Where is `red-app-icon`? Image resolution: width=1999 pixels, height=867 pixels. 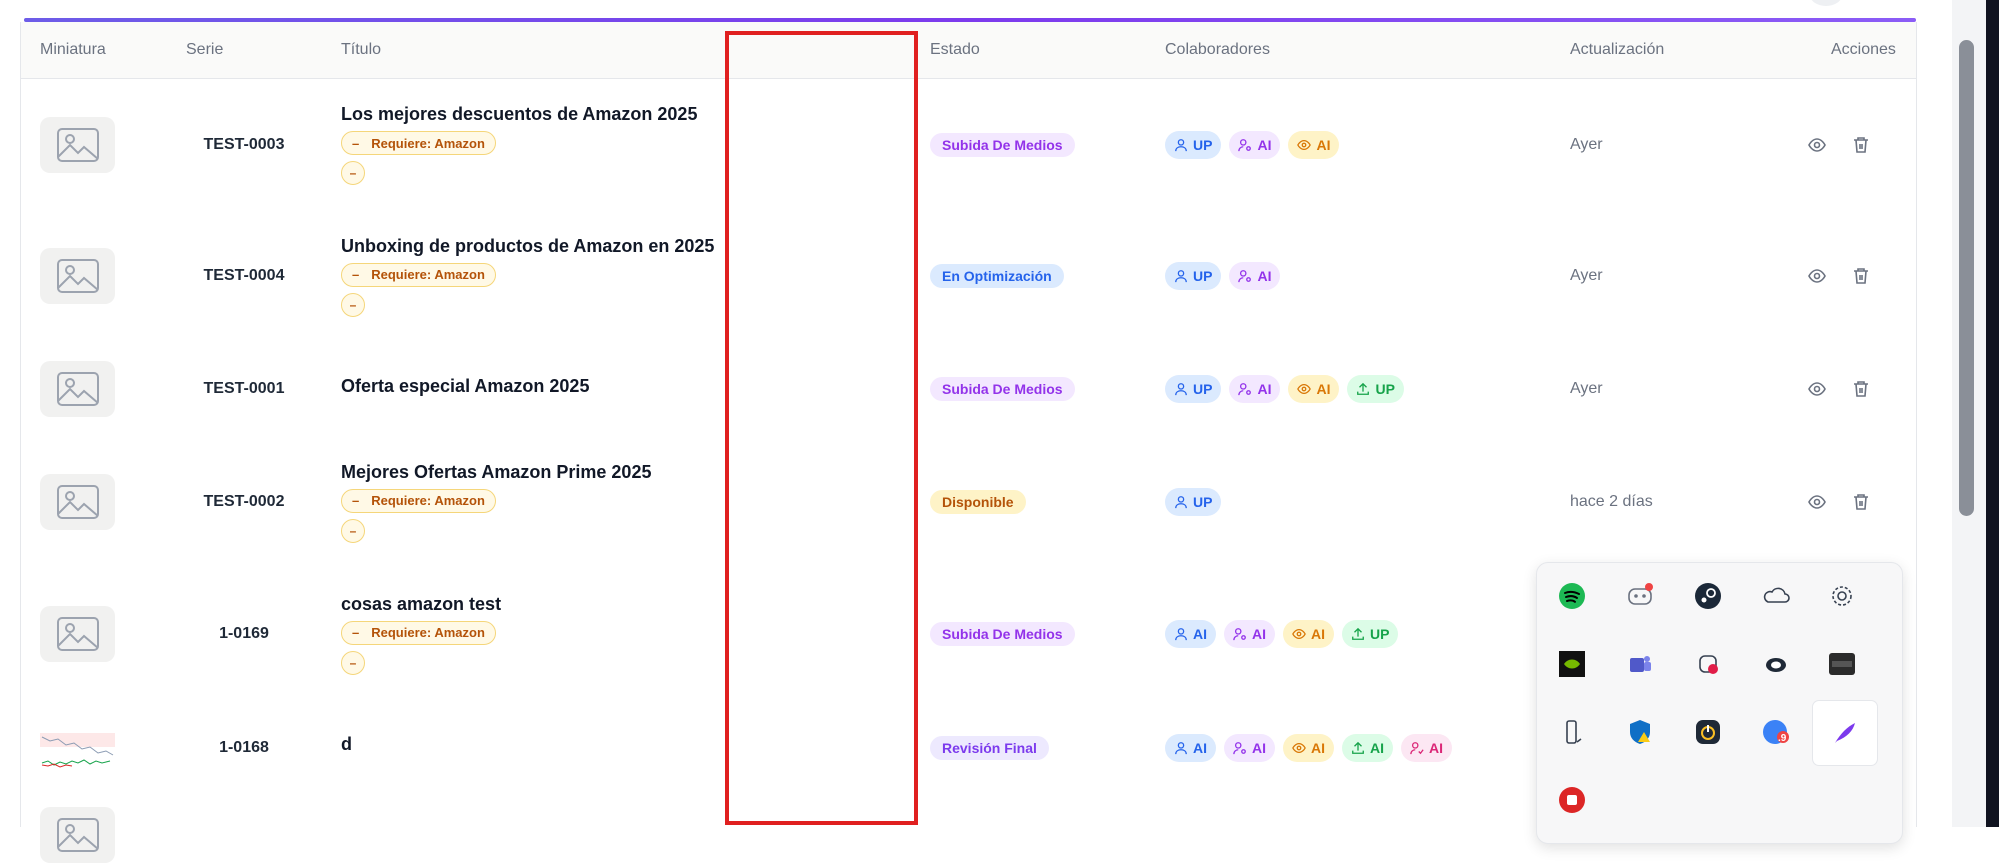
red-app-icon is located at coordinates (1572, 800).